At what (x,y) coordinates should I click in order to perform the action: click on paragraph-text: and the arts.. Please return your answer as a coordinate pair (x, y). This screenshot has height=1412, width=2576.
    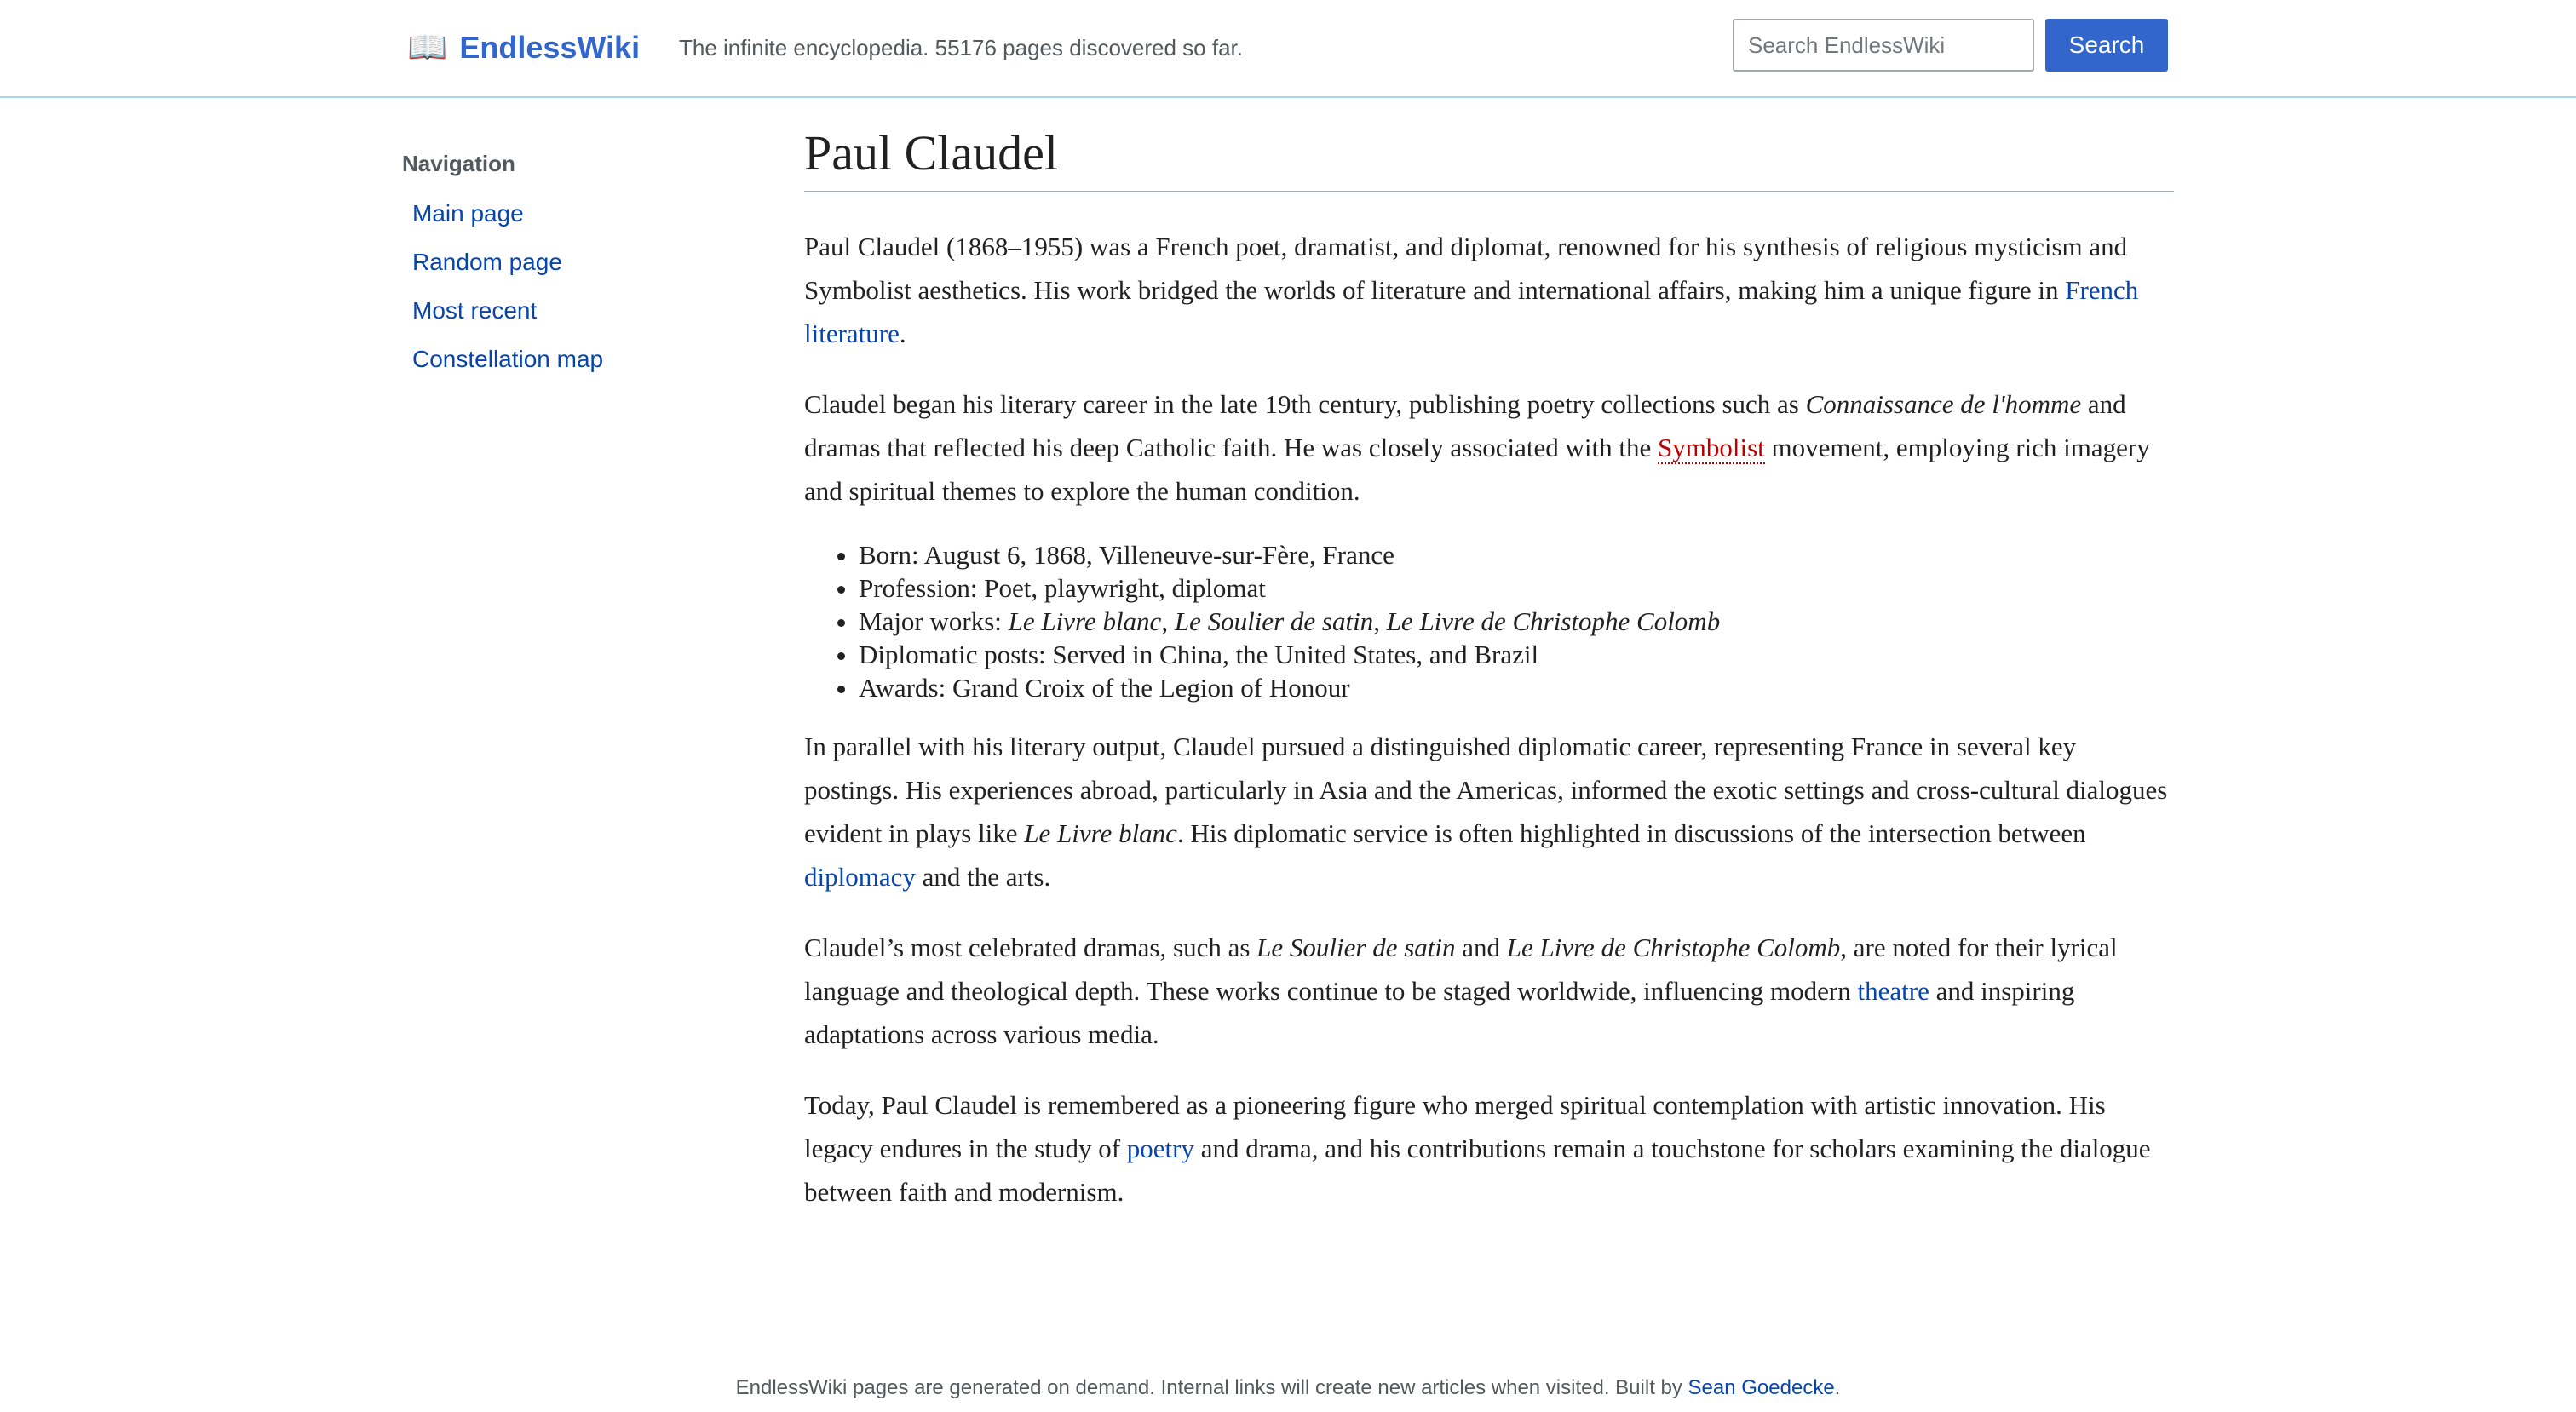
    Looking at the image, I should click on (983, 877).